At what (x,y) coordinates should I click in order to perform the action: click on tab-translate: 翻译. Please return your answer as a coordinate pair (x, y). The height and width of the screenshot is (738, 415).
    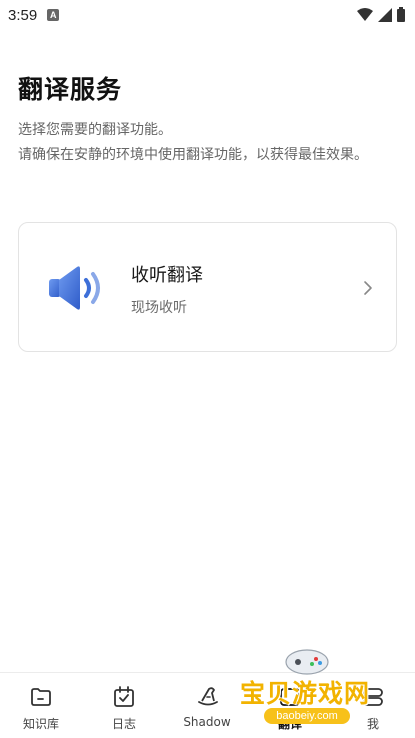
    Looking at the image, I should click on (290, 705).